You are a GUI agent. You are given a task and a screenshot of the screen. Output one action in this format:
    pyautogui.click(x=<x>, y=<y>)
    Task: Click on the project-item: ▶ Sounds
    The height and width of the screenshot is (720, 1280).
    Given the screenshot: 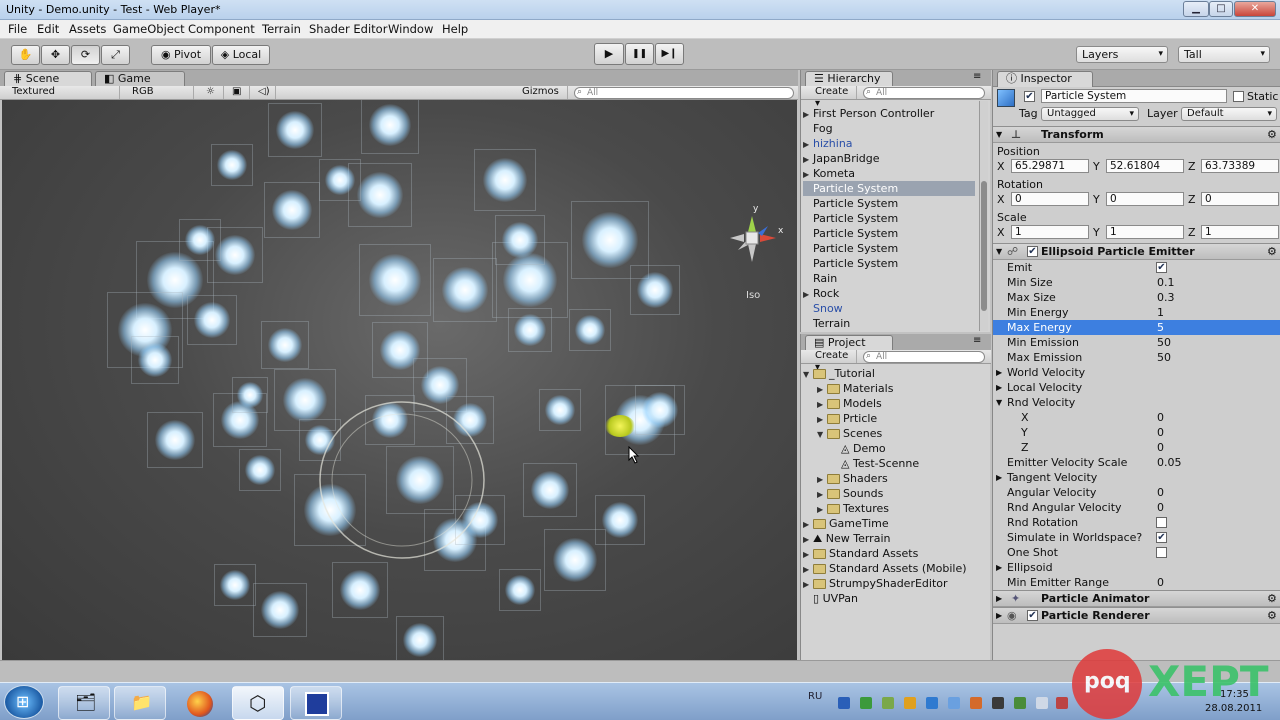 What is the action you would take?
    pyautogui.click(x=850, y=493)
    